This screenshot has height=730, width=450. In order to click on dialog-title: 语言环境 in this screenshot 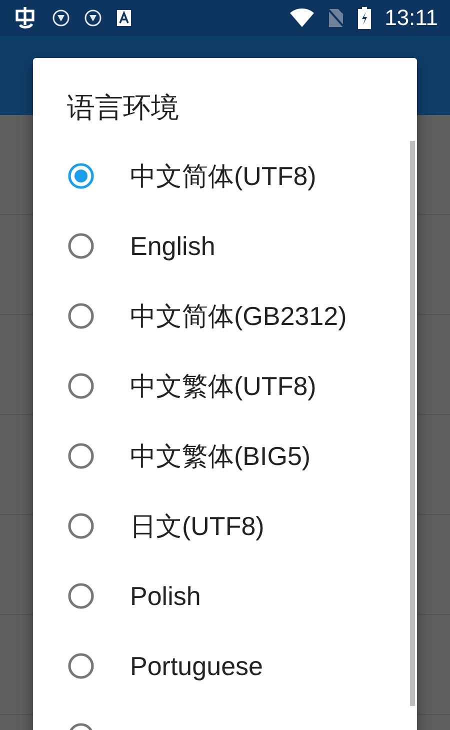, I will do `click(123, 108)`.